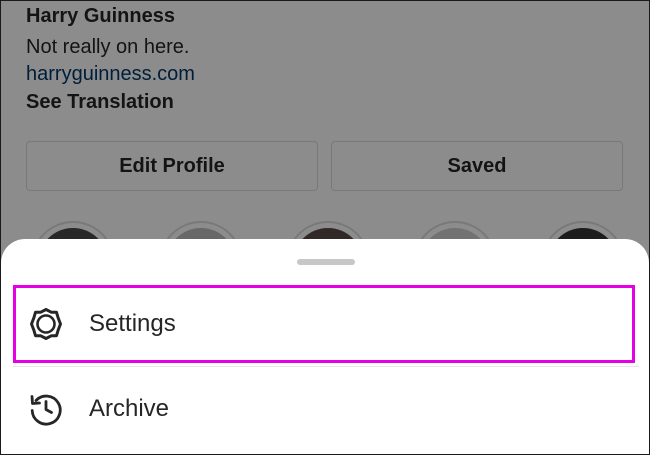 The height and width of the screenshot is (455, 650). I want to click on gear-icon, so click(46, 324).